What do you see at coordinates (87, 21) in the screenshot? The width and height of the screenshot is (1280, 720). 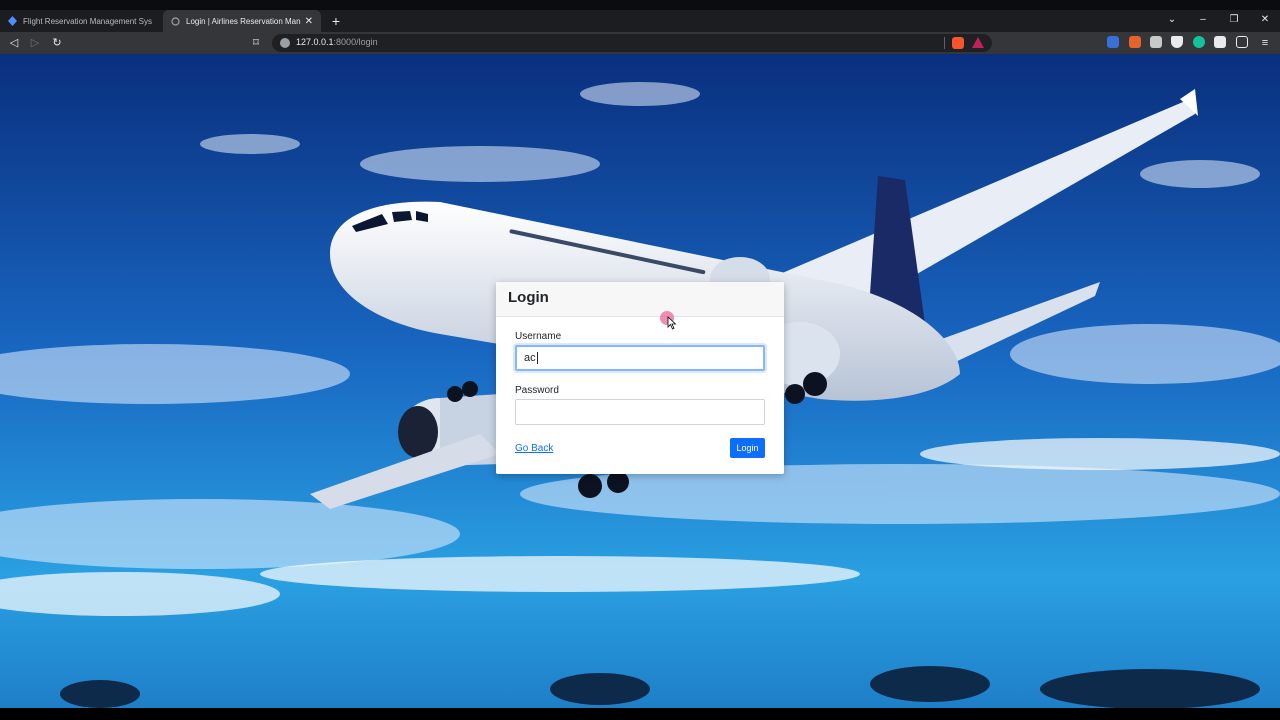 I see `tab-title: Flight Reservation Management Syste` at bounding box center [87, 21].